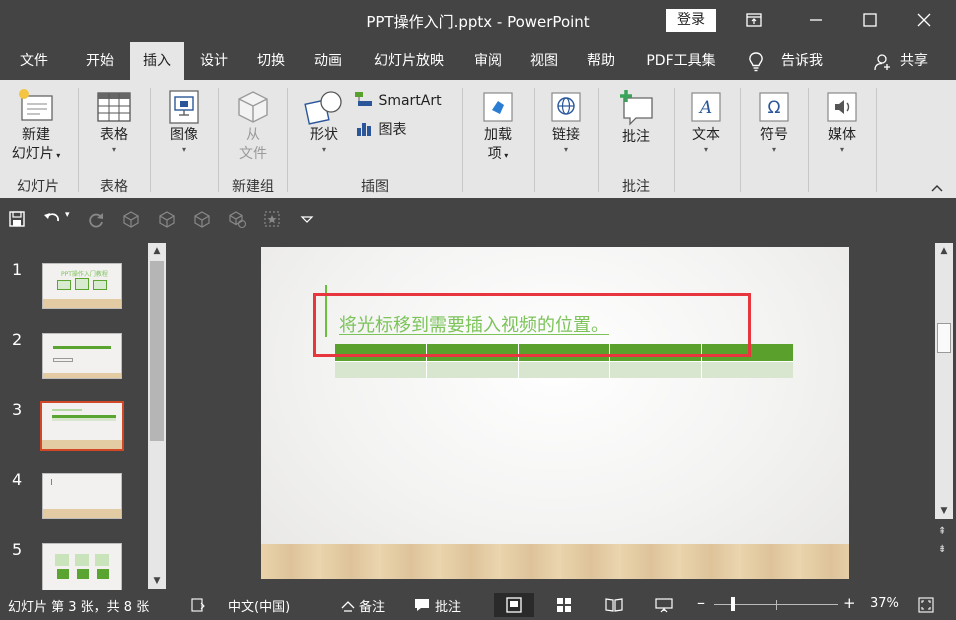 Image resolution: width=956 pixels, height=620 pixels. What do you see at coordinates (942, 532) in the screenshot?
I see `previous-slide-icon: ⇞` at bounding box center [942, 532].